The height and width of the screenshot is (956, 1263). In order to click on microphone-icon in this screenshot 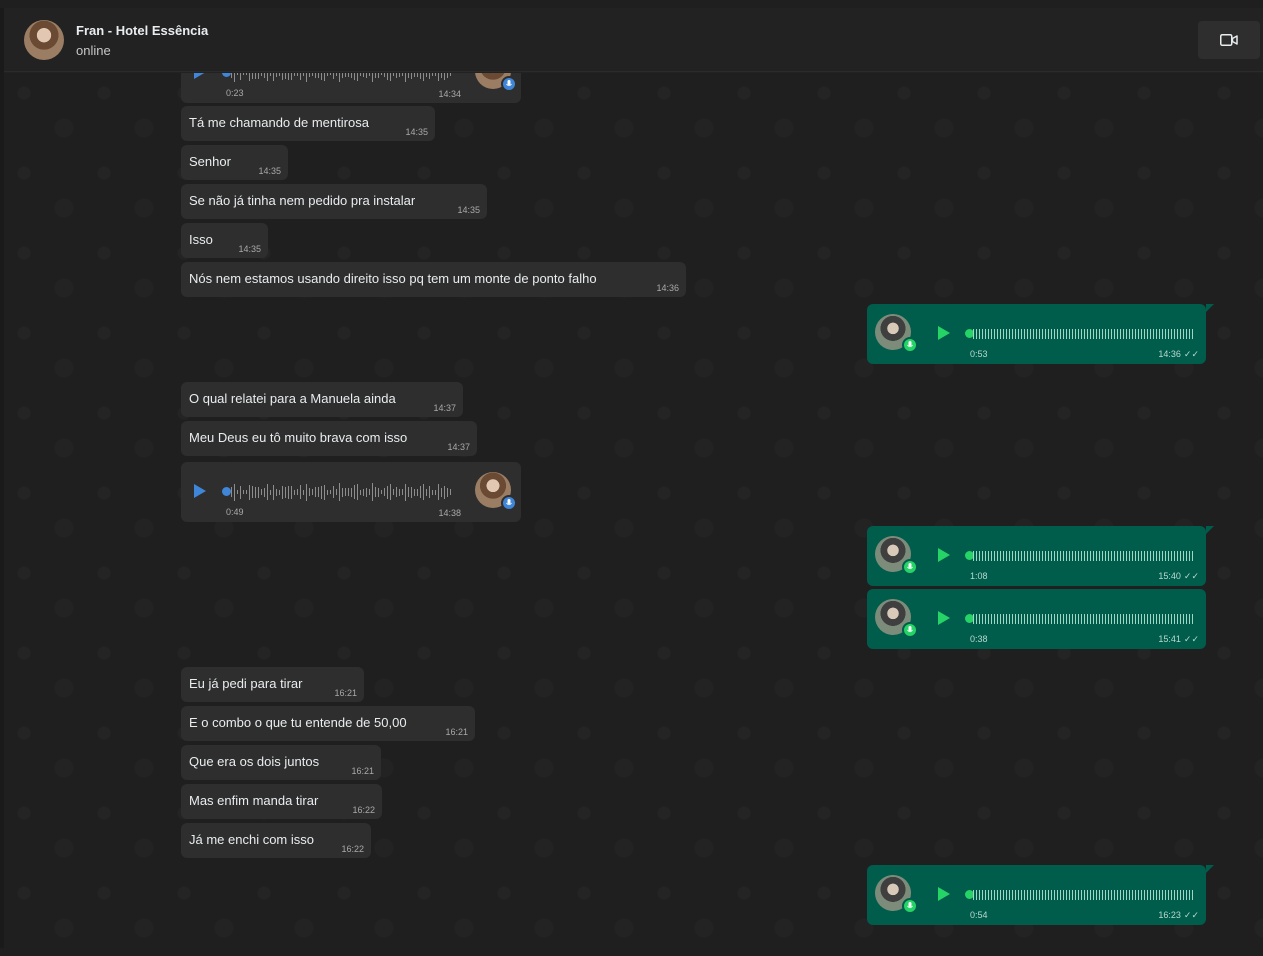, I will do `click(910, 567)`.